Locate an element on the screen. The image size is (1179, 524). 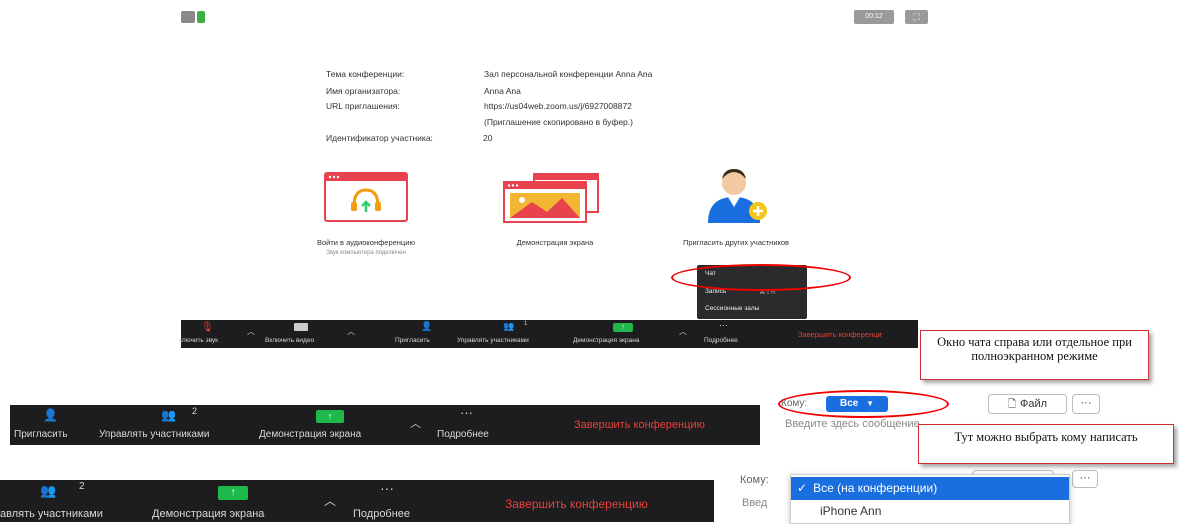
person-add-icon is located at coordinates (737, 196).